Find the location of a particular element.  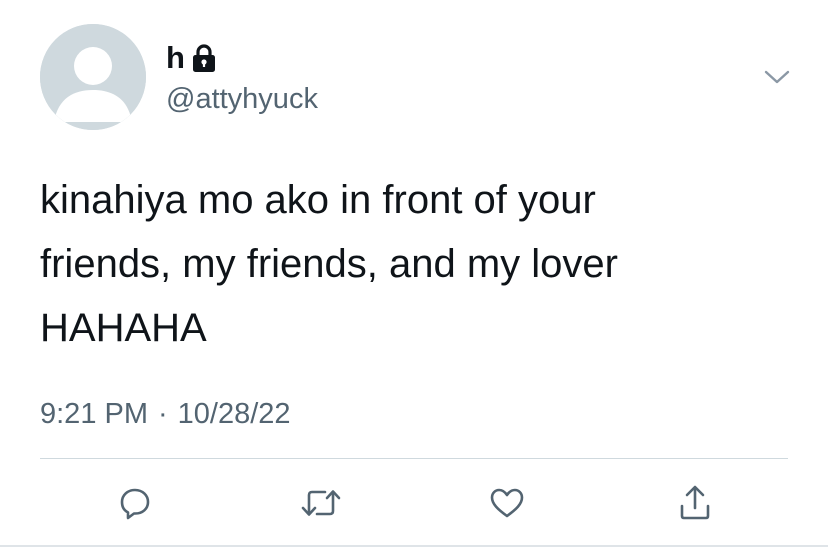

tweet-timestamp: 9:21 PM · 10/28/22 is located at coordinates (165, 414).